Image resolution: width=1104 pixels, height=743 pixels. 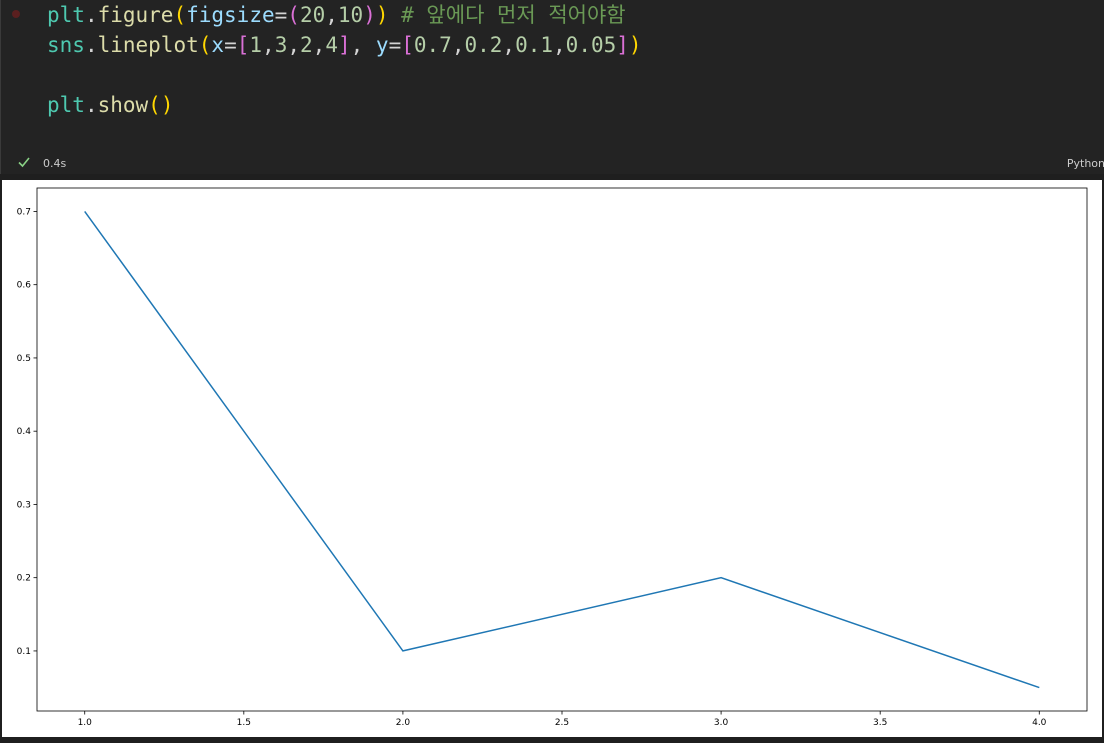 What do you see at coordinates (1039, 723) in the screenshot?
I see `x-tick-label: 4.0` at bounding box center [1039, 723].